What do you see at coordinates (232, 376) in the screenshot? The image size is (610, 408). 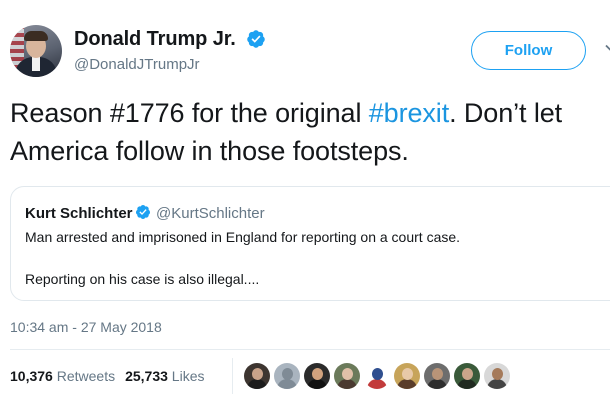 I see `stats-vertical-divider` at bounding box center [232, 376].